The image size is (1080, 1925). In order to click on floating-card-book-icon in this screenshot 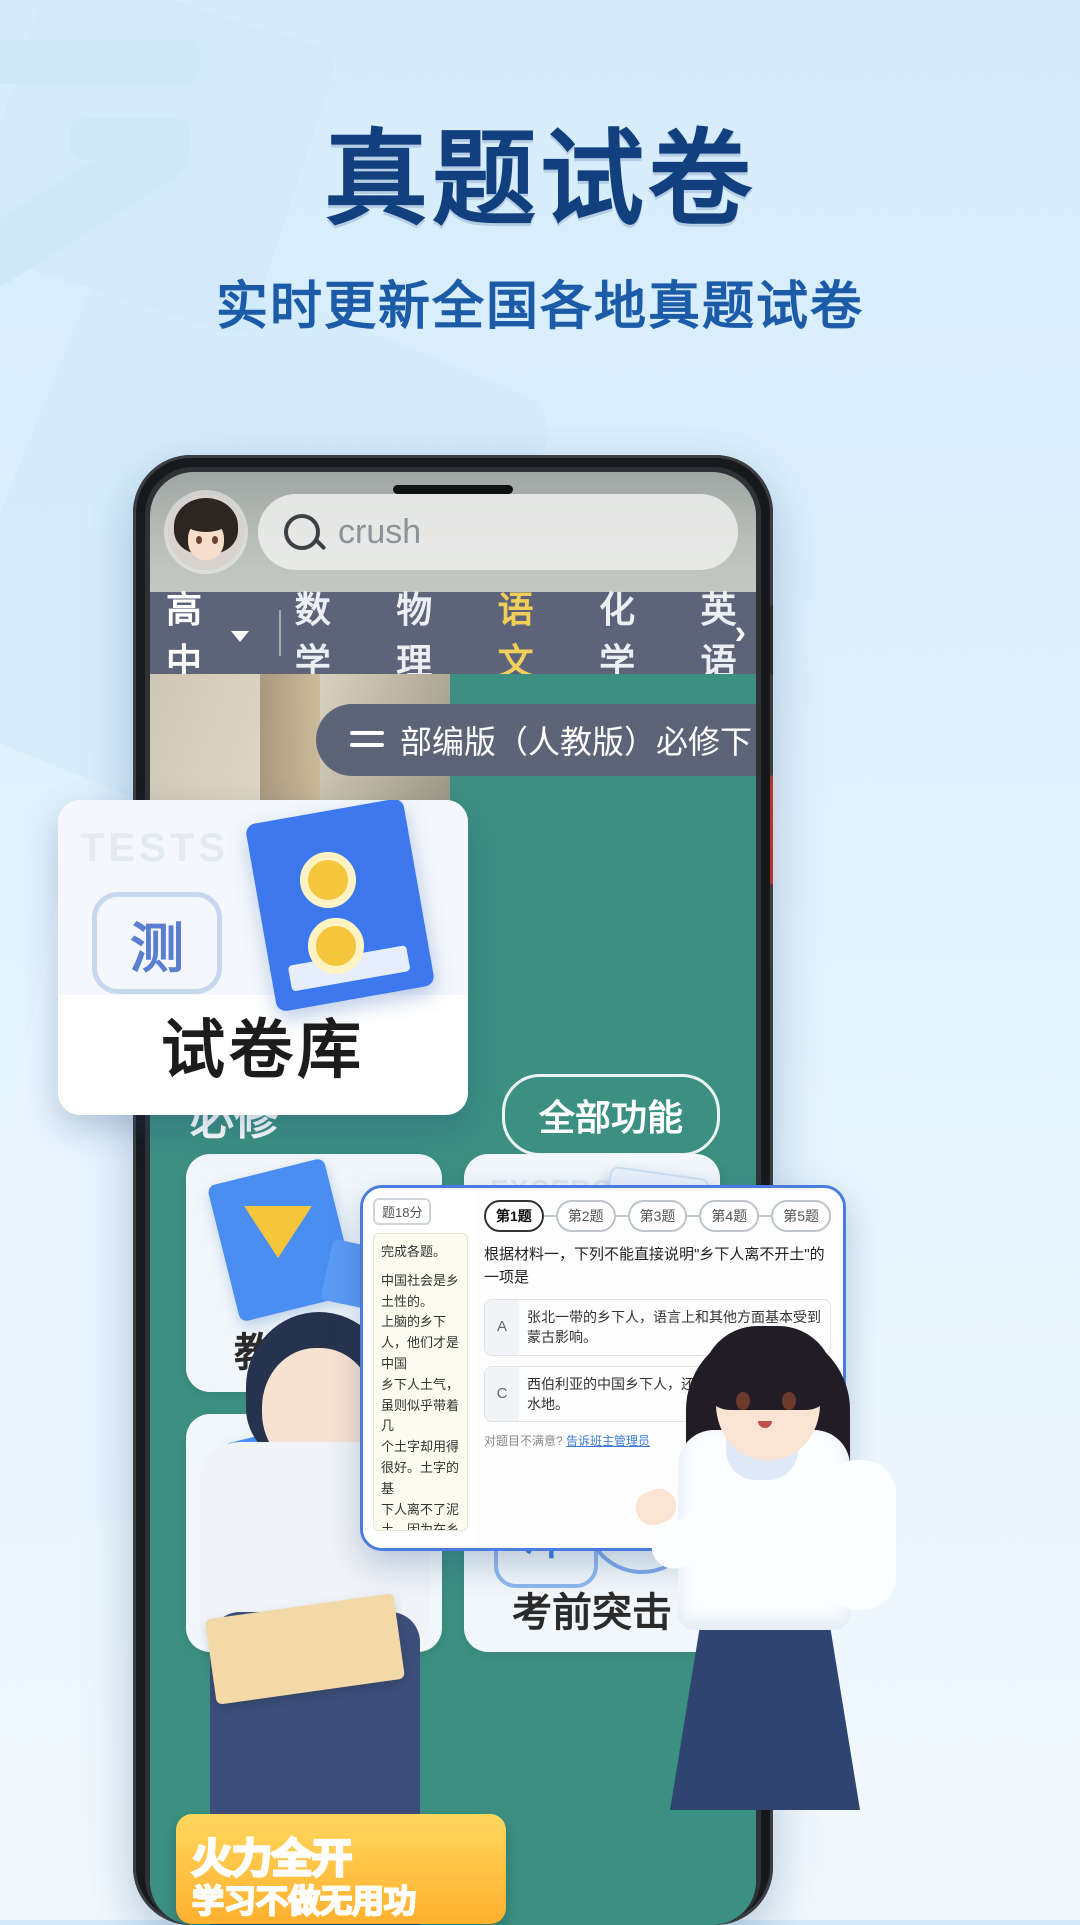, I will do `click(340, 906)`.